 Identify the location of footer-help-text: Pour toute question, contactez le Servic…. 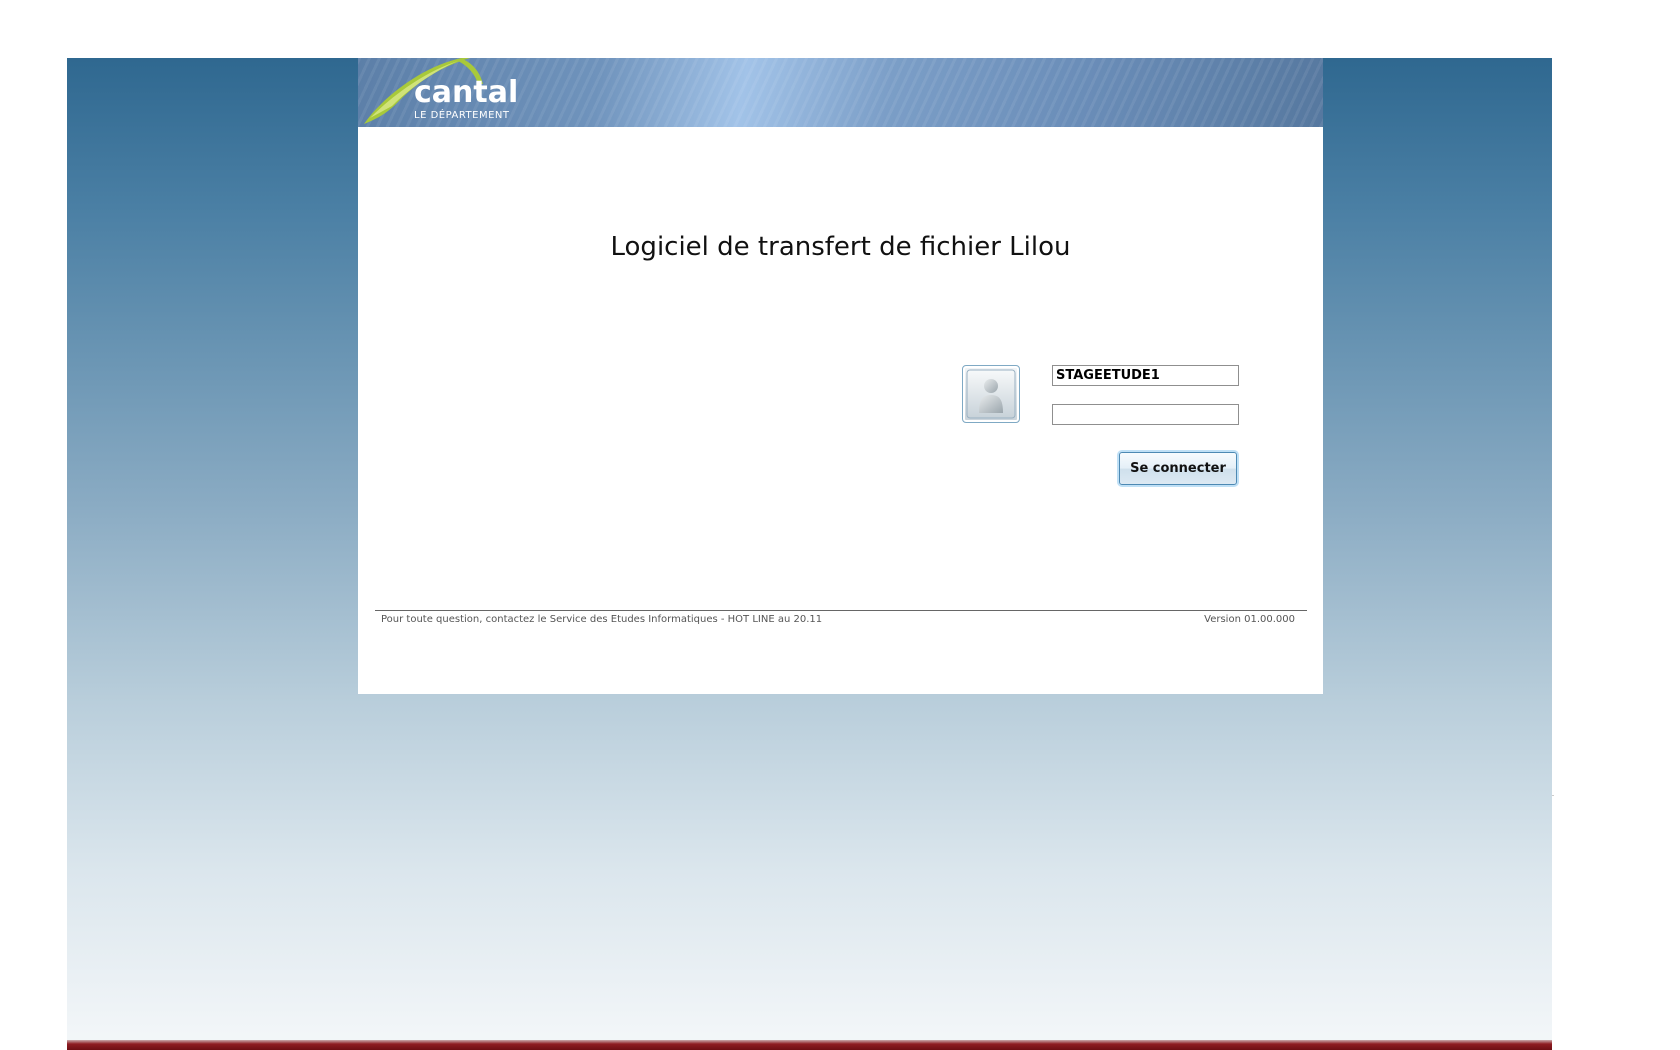
(602, 619).